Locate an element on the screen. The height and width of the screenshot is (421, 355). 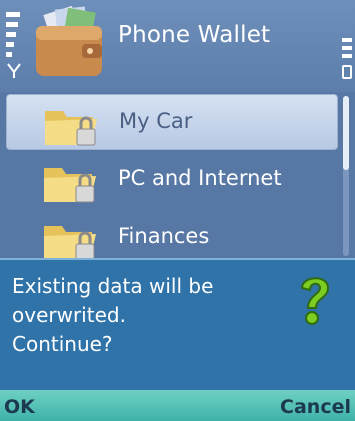
app-title: Phone Wallet is located at coordinates (194, 35).